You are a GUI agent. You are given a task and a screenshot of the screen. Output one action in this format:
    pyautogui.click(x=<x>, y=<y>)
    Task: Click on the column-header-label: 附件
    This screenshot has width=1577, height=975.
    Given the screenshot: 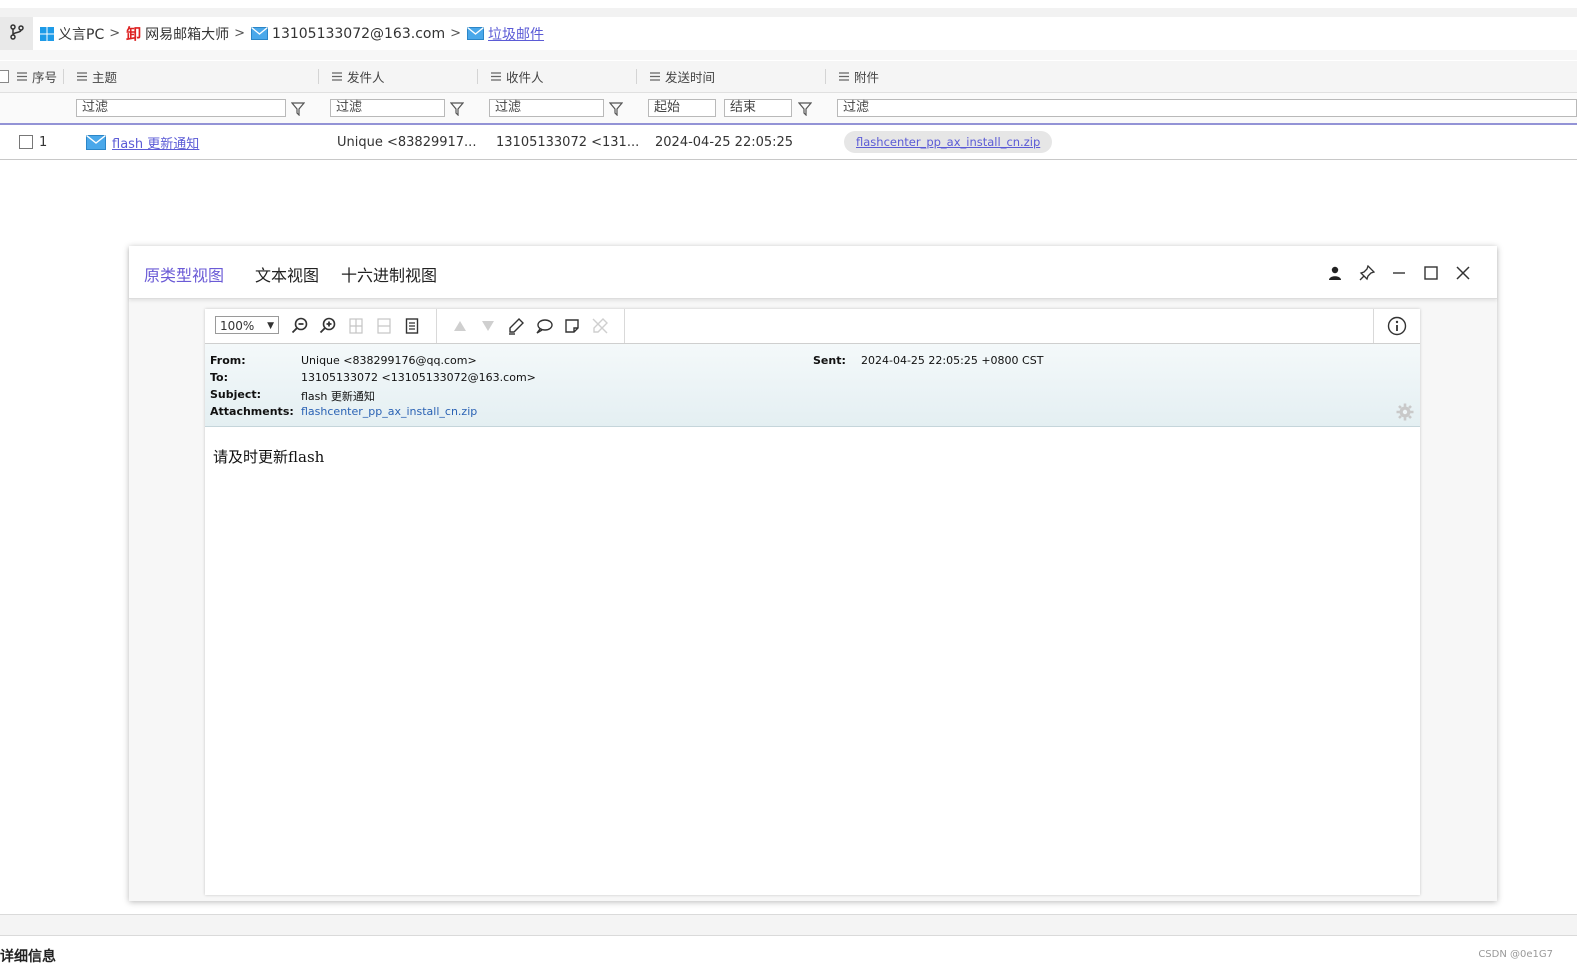 What is the action you would take?
    pyautogui.click(x=867, y=77)
    